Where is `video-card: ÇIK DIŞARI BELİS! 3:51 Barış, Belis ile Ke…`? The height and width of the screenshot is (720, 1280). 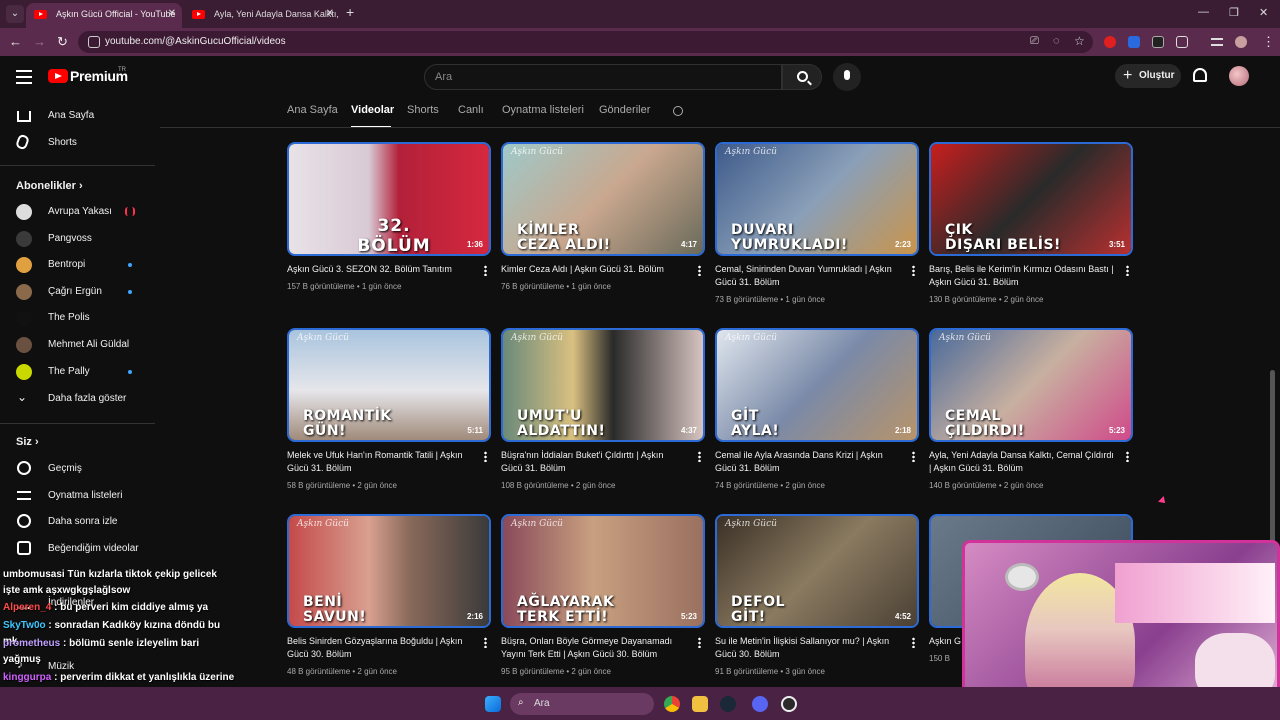
video-card: ÇIK DIŞARI BELİS! 3:51 Barış, Belis ile Ke… is located at coordinates (1031, 223).